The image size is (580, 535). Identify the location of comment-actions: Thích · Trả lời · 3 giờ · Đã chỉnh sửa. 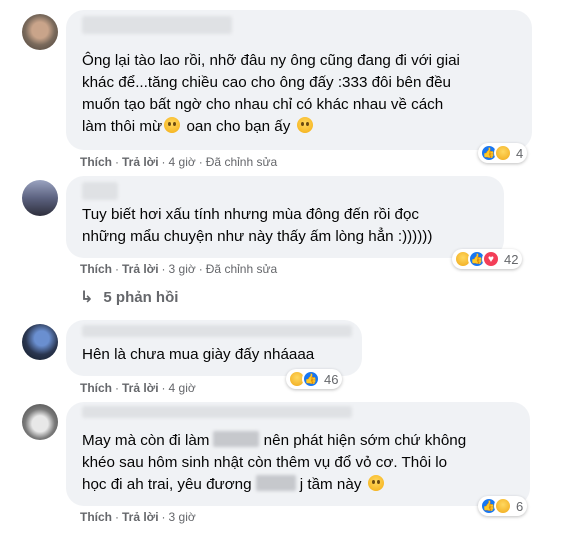
(179, 269).